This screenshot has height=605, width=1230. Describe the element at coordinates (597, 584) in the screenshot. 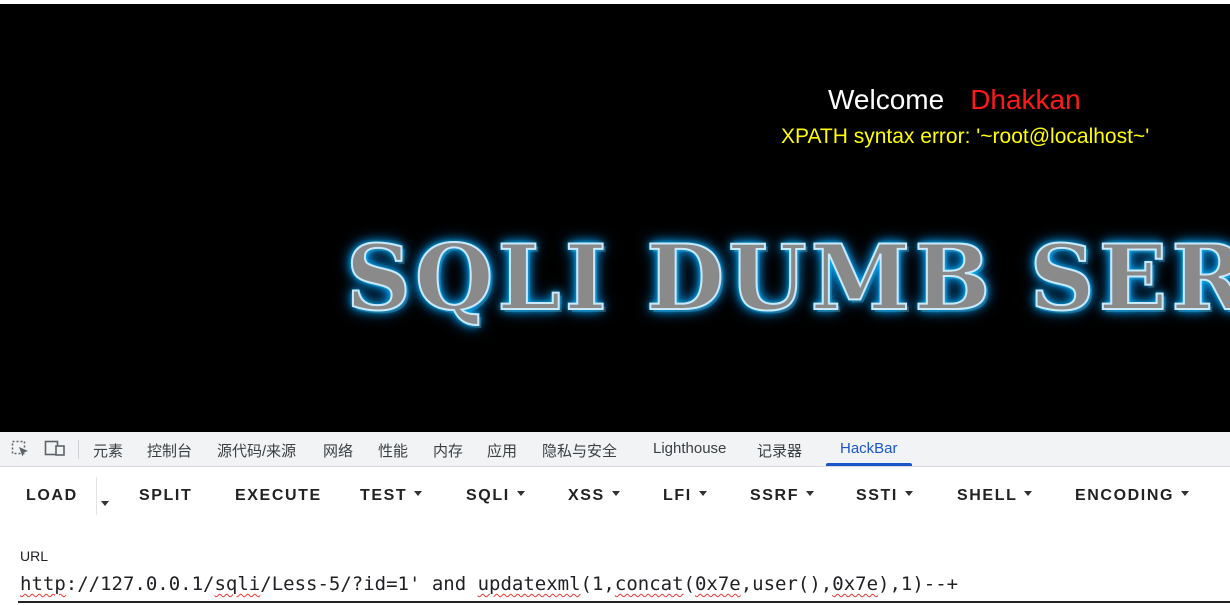

I see `url-segment: (1,` at that location.